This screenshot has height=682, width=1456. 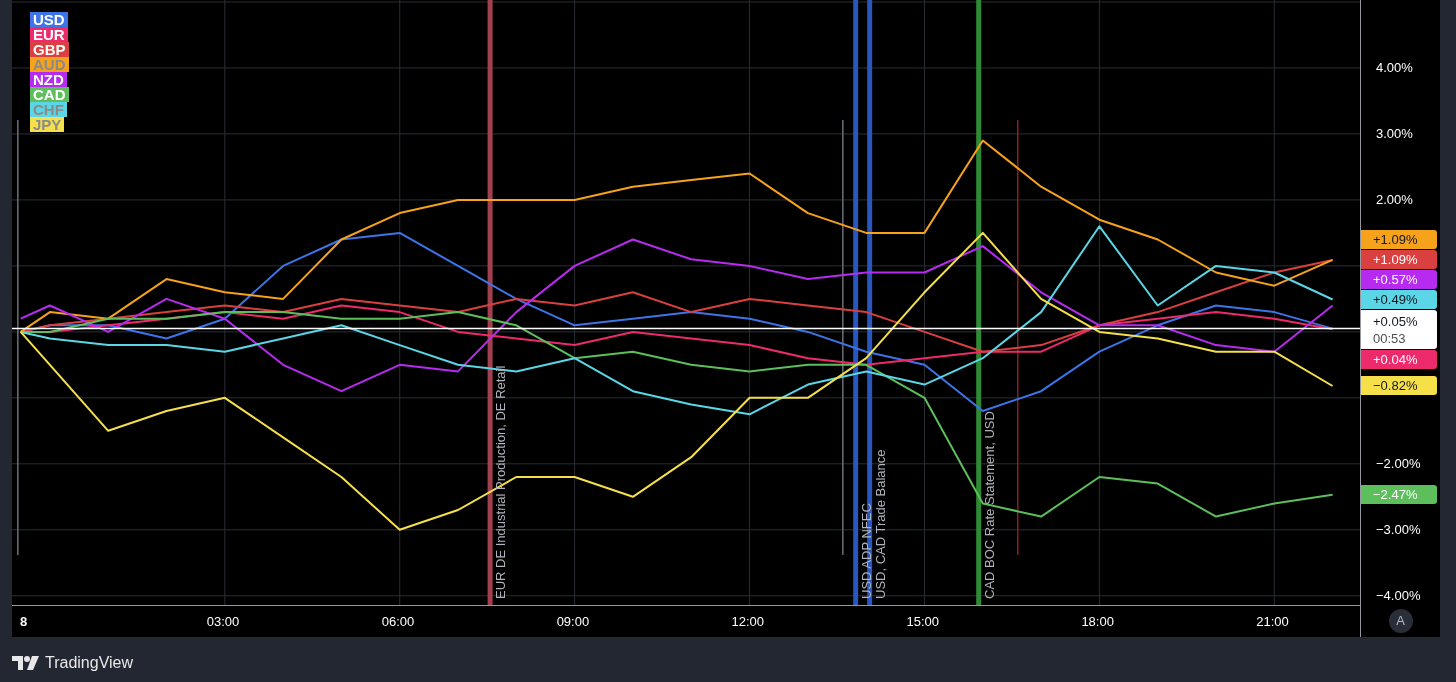 I want to click on axis-label: 18:00, so click(x=1097, y=622).